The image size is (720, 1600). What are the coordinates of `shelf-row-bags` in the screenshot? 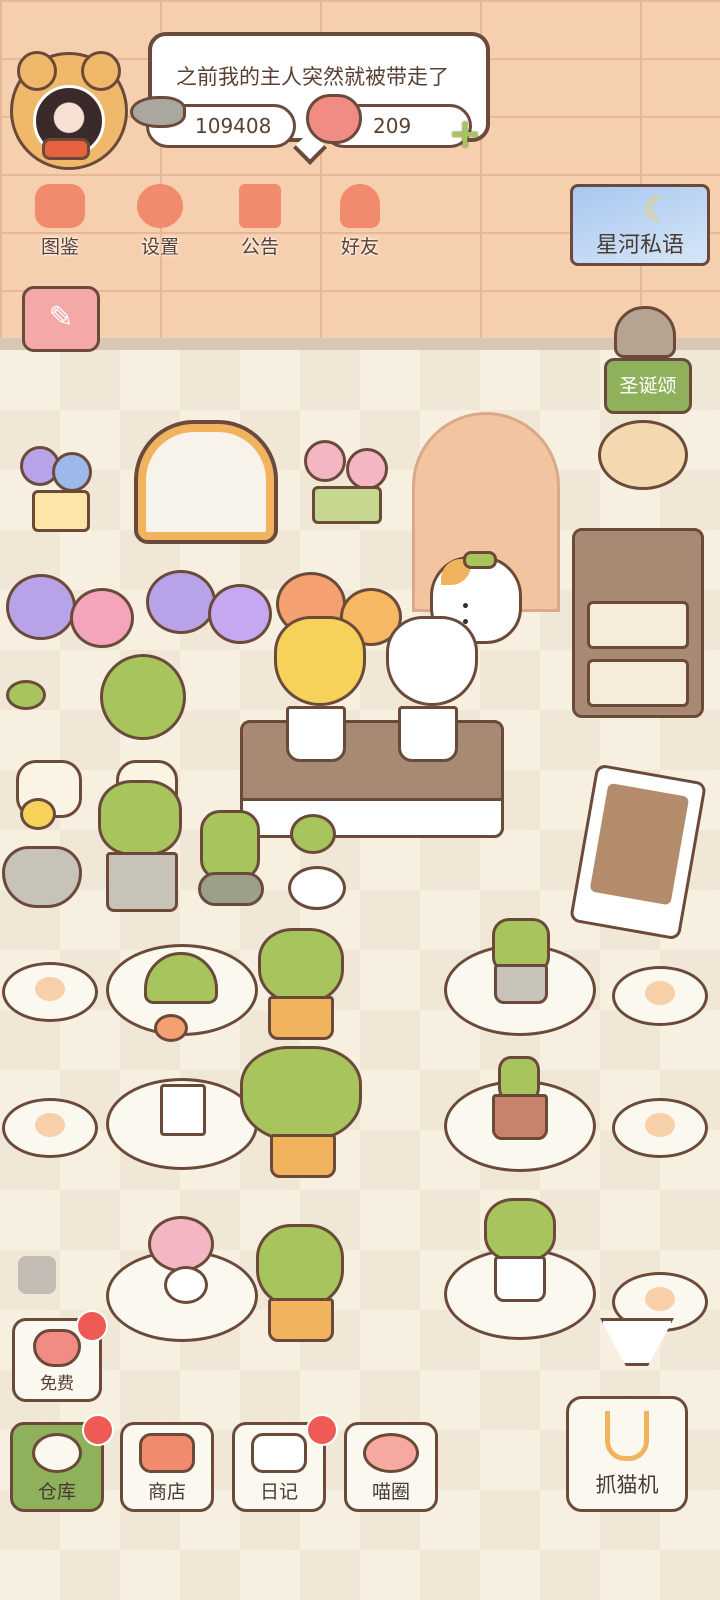 It's located at (638, 683).